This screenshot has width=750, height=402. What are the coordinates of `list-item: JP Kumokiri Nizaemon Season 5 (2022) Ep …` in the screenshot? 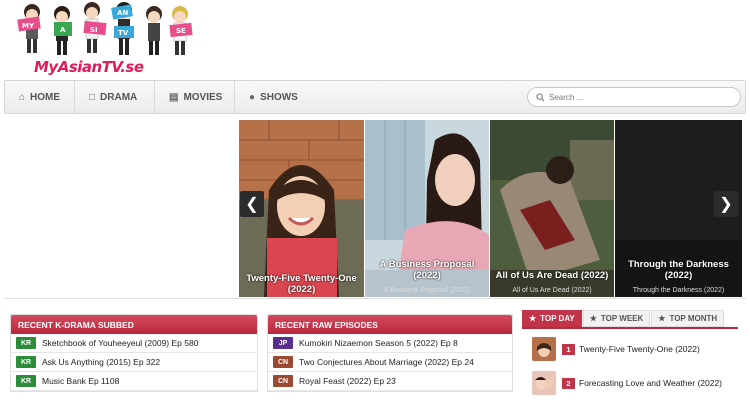 It's located at (390, 343).